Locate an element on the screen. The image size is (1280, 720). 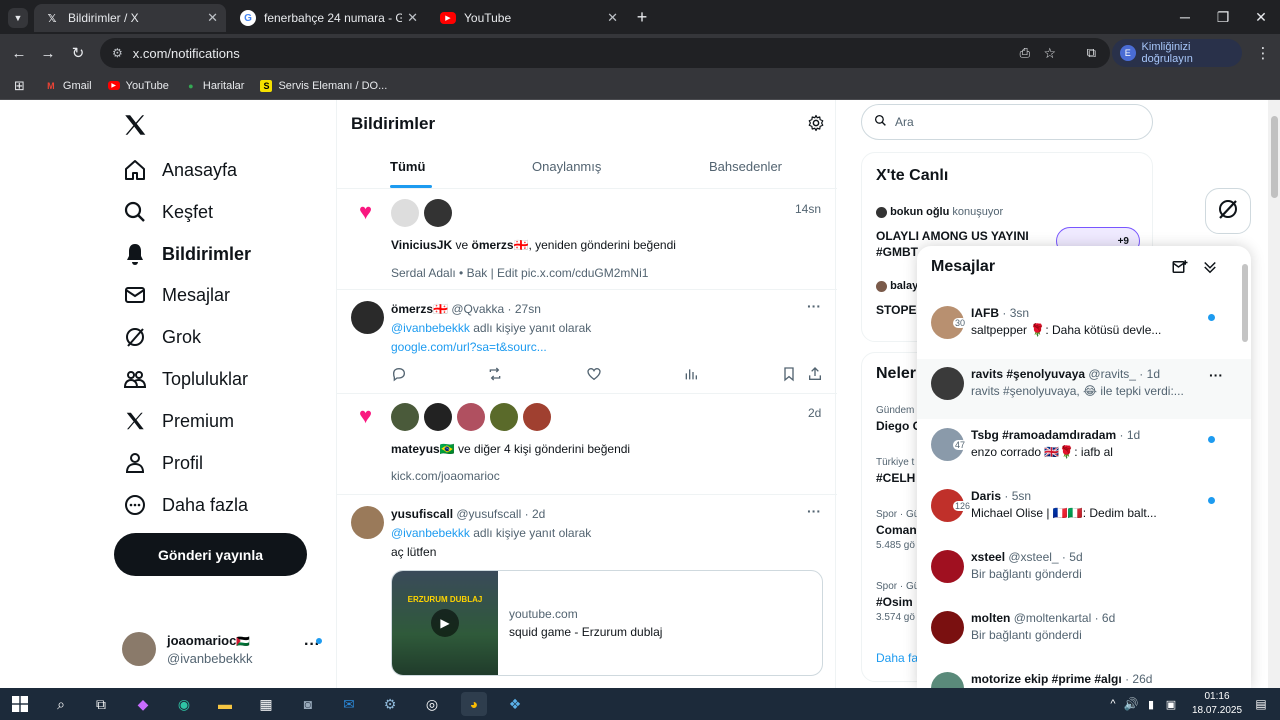
bookmark-gmail: M Gmail is located at coordinates (68, 86).